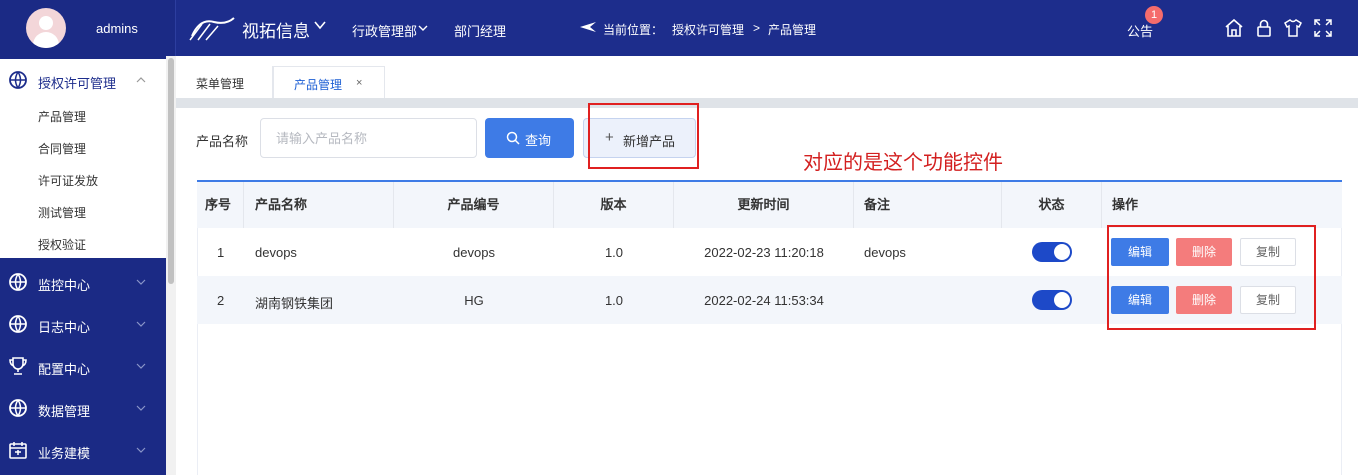 The image size is (1358, 475). Describe the element at coordinates (1140, 30) in the screenshot. I see `notice-link: 公告` at that location.